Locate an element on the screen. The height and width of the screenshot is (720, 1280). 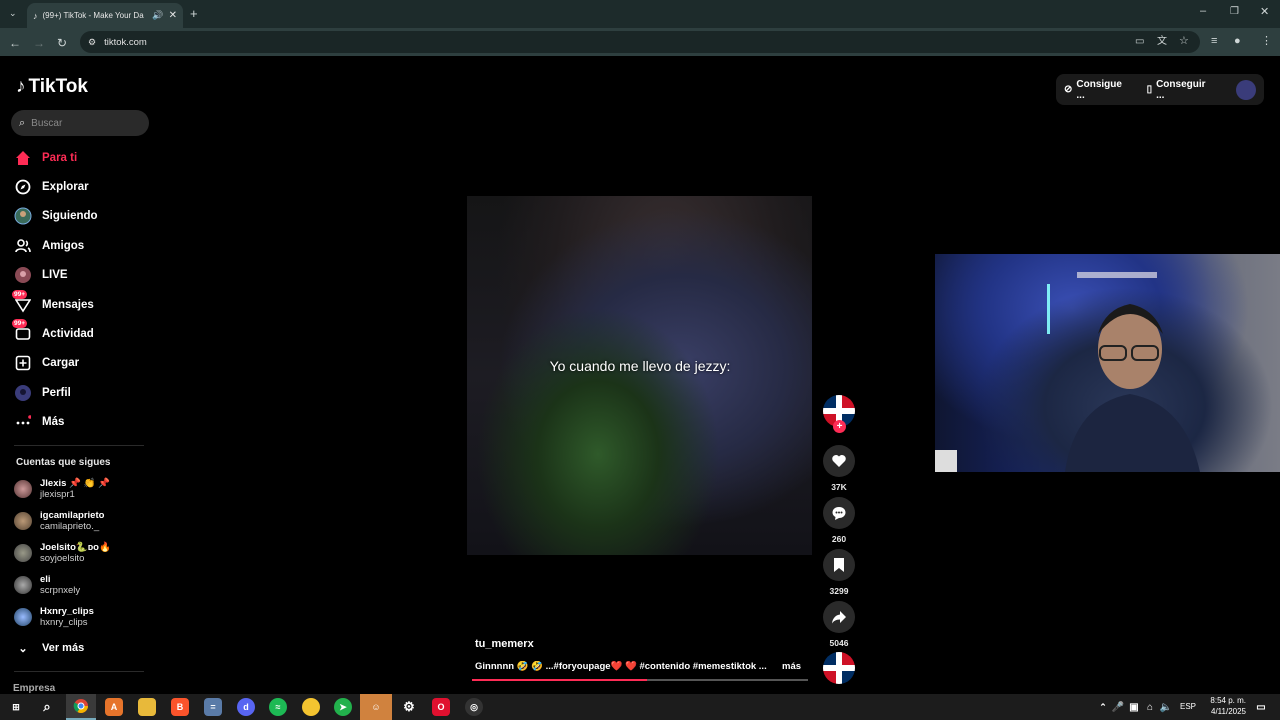
reload-icon: ↻ is located at coordinates (62, 43).